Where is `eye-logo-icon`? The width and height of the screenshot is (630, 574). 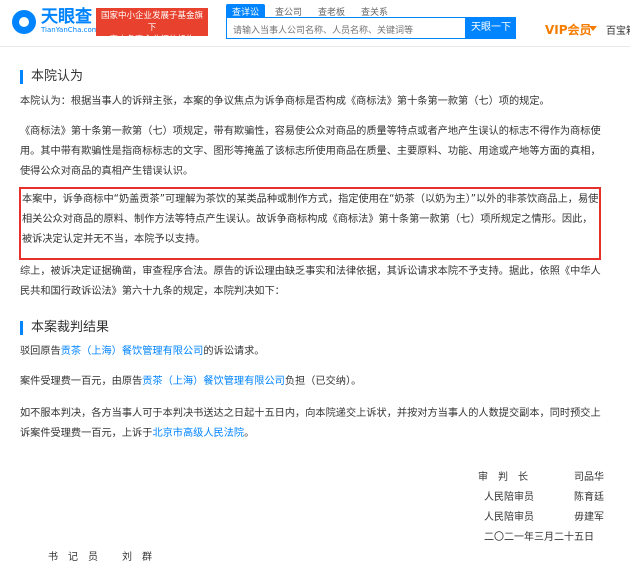
eye-logo-icon is located at coordinates (24, 21).